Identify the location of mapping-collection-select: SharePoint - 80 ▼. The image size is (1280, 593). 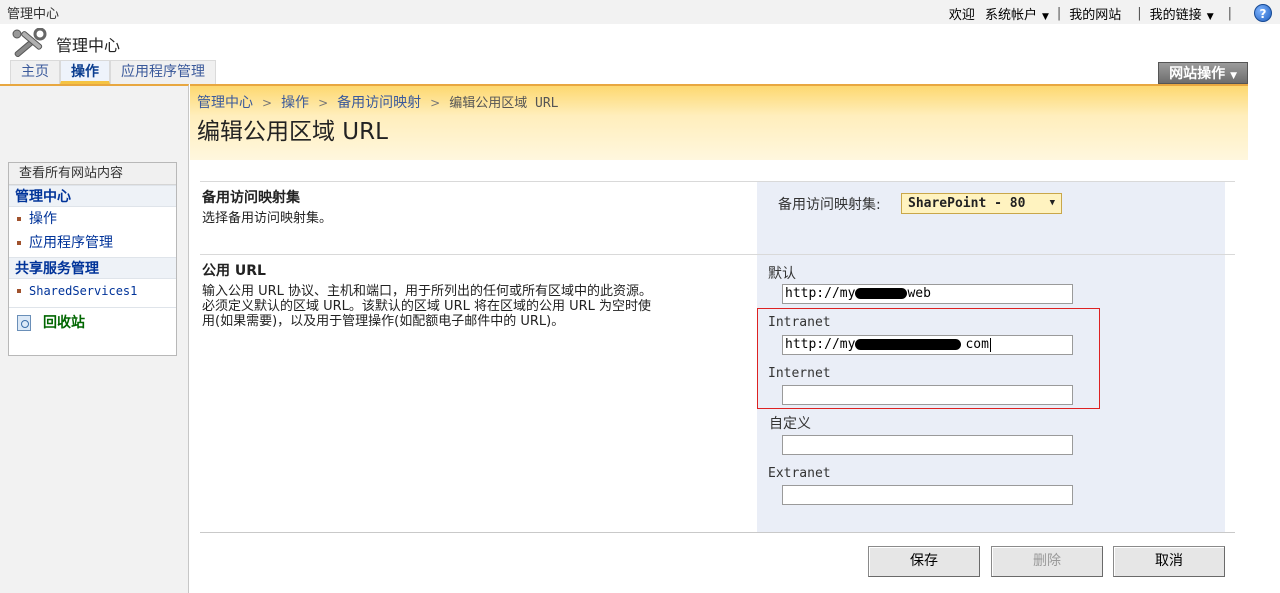
(981, 203).